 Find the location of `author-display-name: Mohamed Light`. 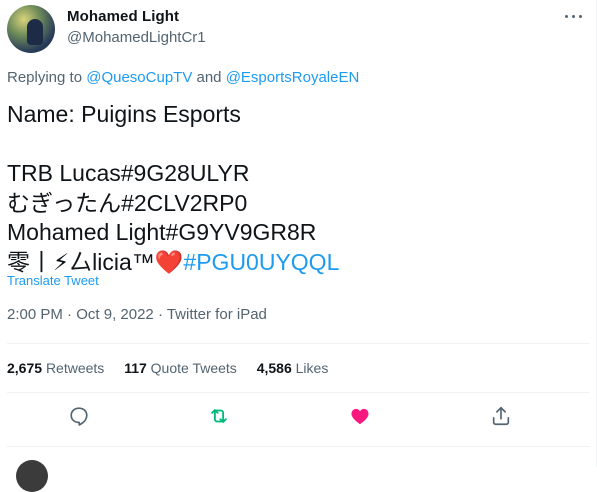

author-display-name: Mohamed Light is located at coordinates (123, 16).